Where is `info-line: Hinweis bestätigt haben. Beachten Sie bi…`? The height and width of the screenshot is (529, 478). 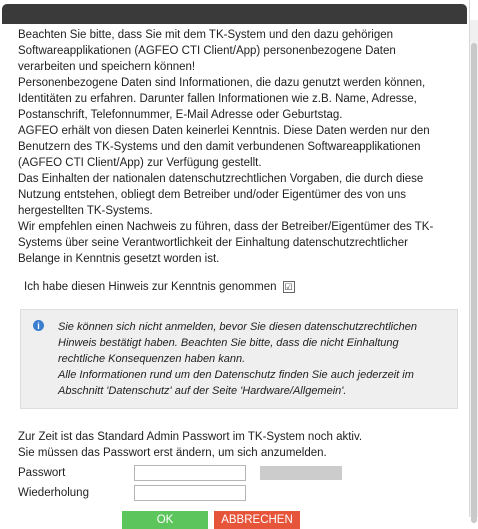
info-line: Hinweis bestätigt haben. Beachten Sie bi… is located at coordinates (228, 343).